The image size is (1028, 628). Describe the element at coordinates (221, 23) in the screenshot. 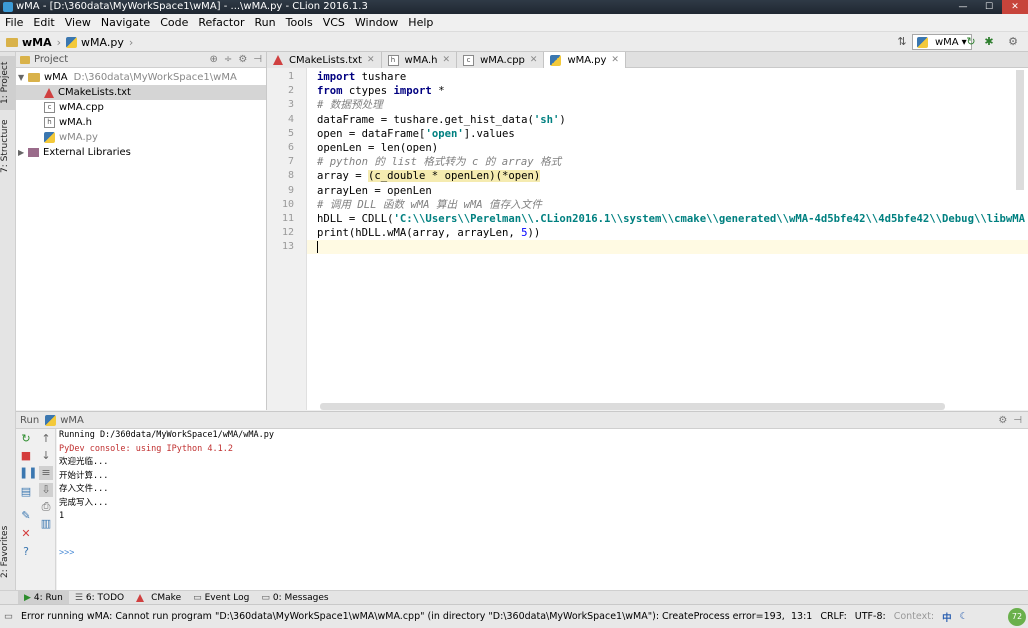

I see `menu-refactor: Refactor` at that location.